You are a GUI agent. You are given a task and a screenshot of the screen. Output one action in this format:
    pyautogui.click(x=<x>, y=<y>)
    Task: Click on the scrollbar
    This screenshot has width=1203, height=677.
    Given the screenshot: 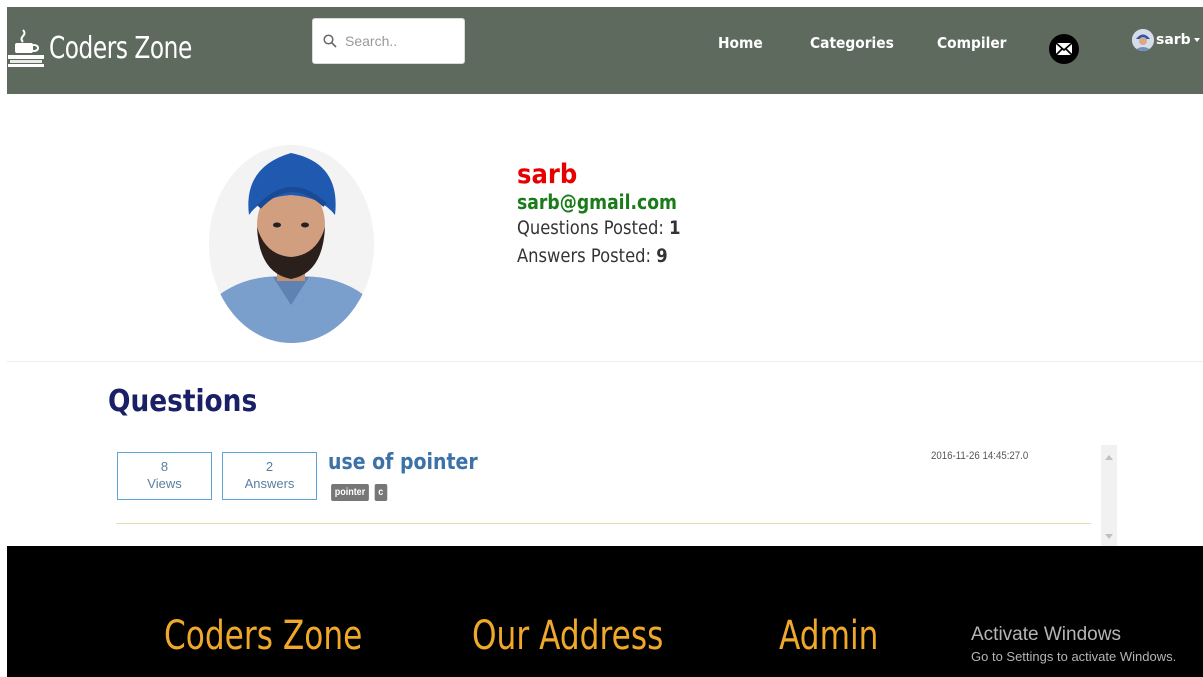 What is the action you would take?
    pyautogui.click(x=1109, y=495)
    